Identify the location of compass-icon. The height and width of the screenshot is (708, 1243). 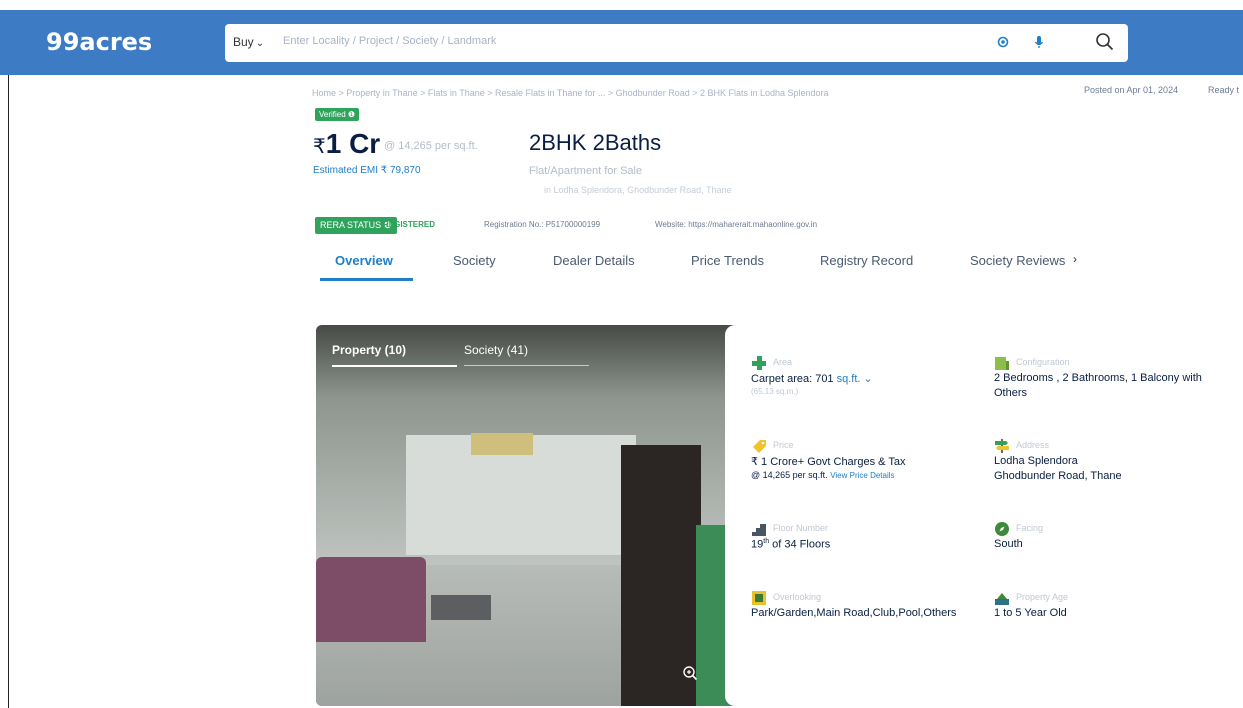
(1002, 529).